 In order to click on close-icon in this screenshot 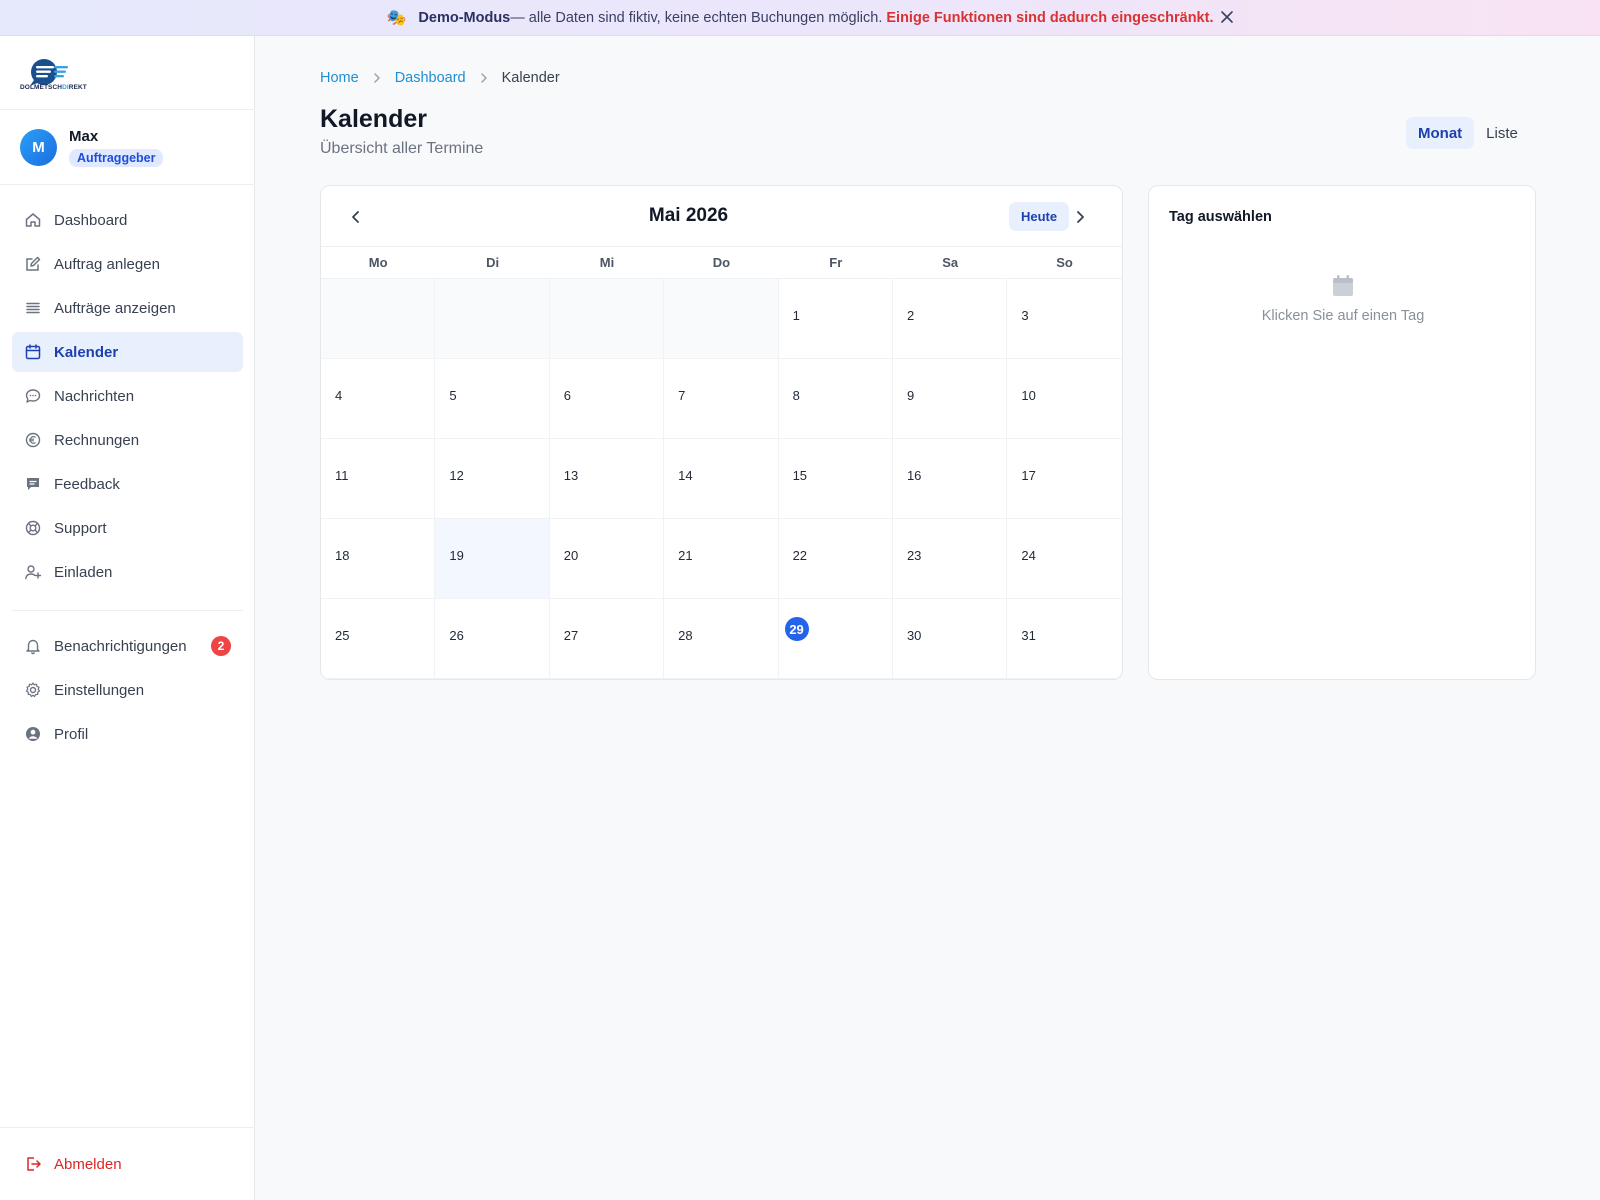, I will do `click(1227, 17)`.